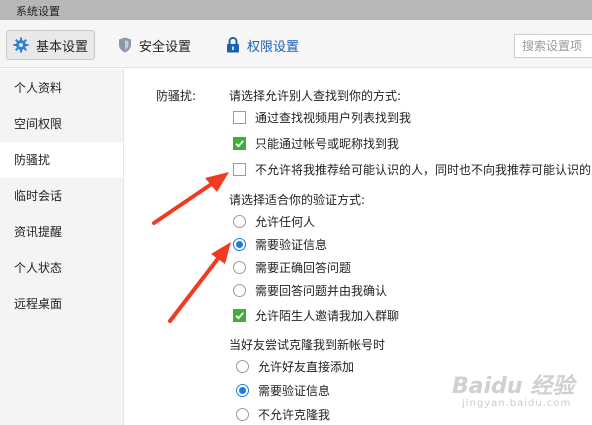 This screenshot has width=592, height=425. I want to click on lock-icon, so click(233, 45).